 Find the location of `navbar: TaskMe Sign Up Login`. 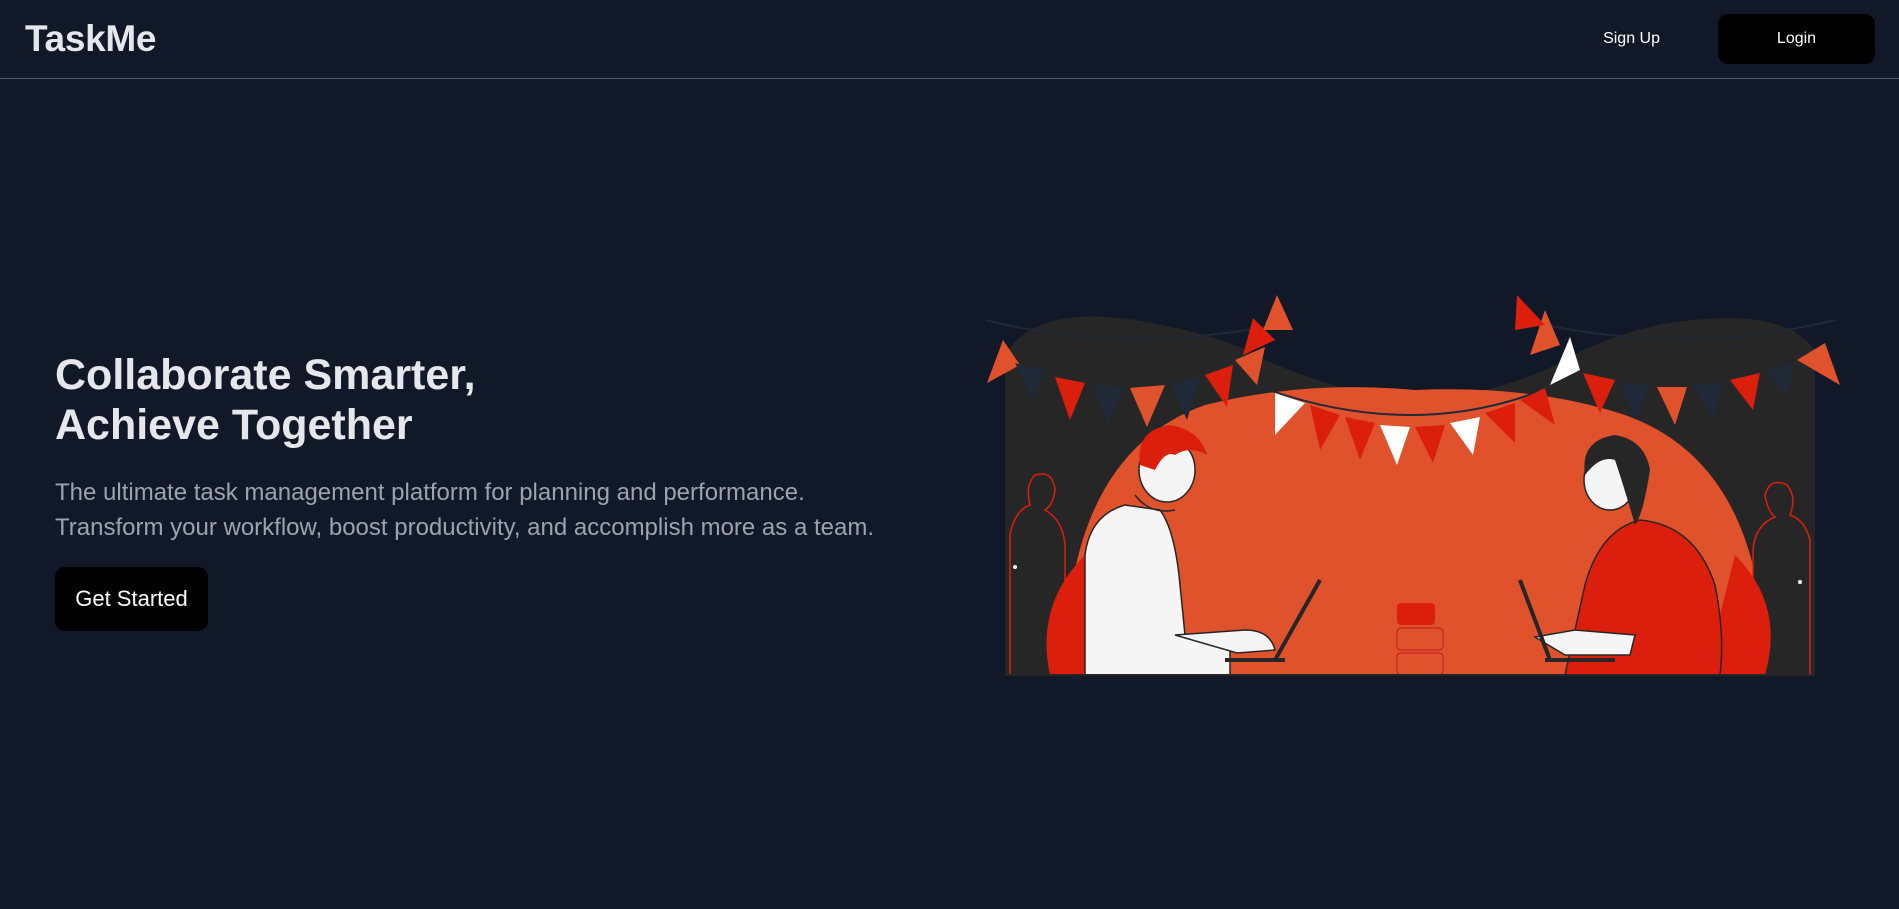

navbar: TaskMe Sign Up Login is located at coordinates (949, 39).